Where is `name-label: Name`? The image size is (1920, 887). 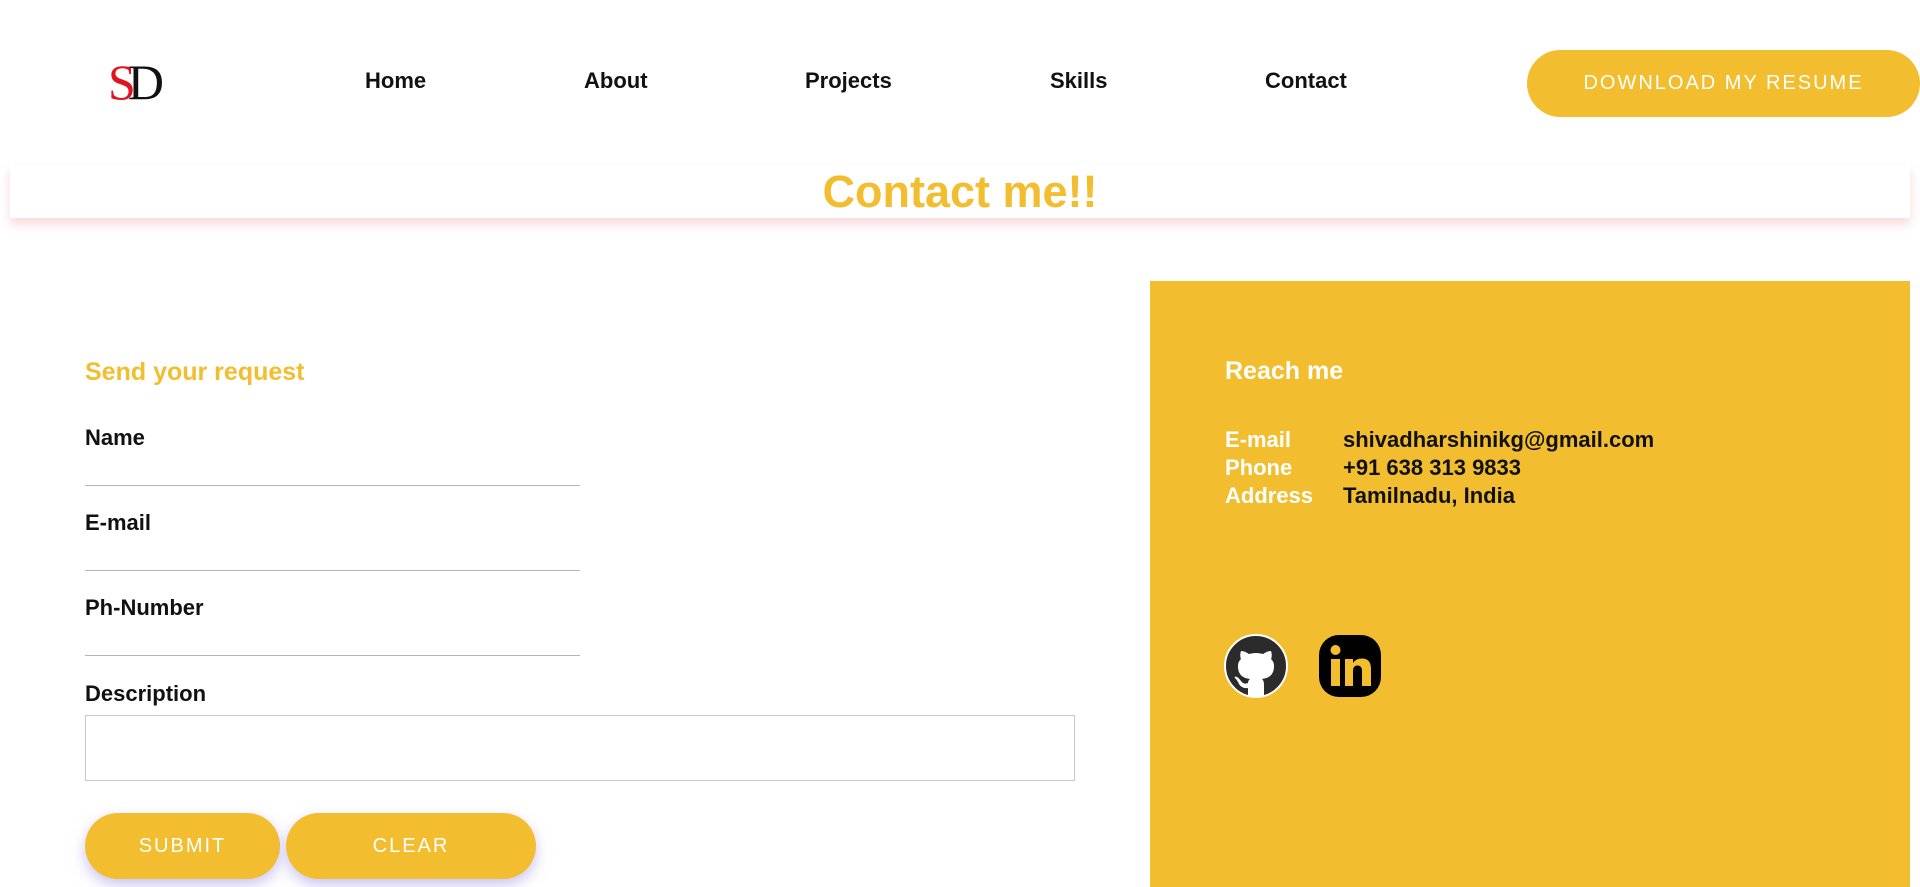 name-label: Name is located at coordinates (115, 437).